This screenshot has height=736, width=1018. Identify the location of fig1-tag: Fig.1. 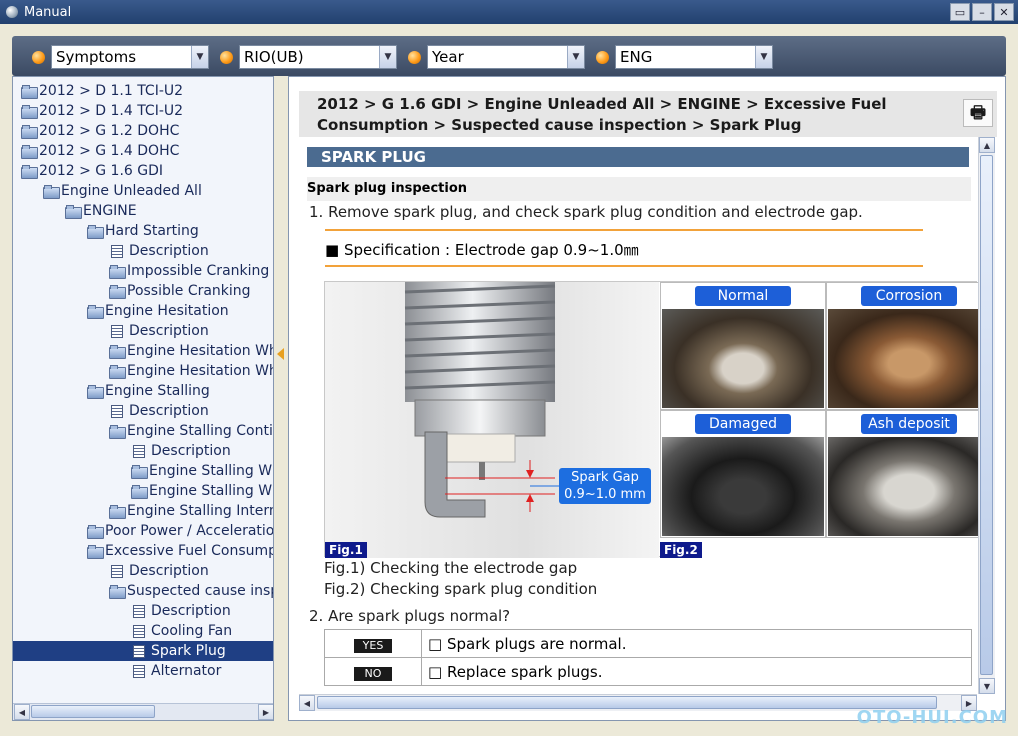
(346, 550).